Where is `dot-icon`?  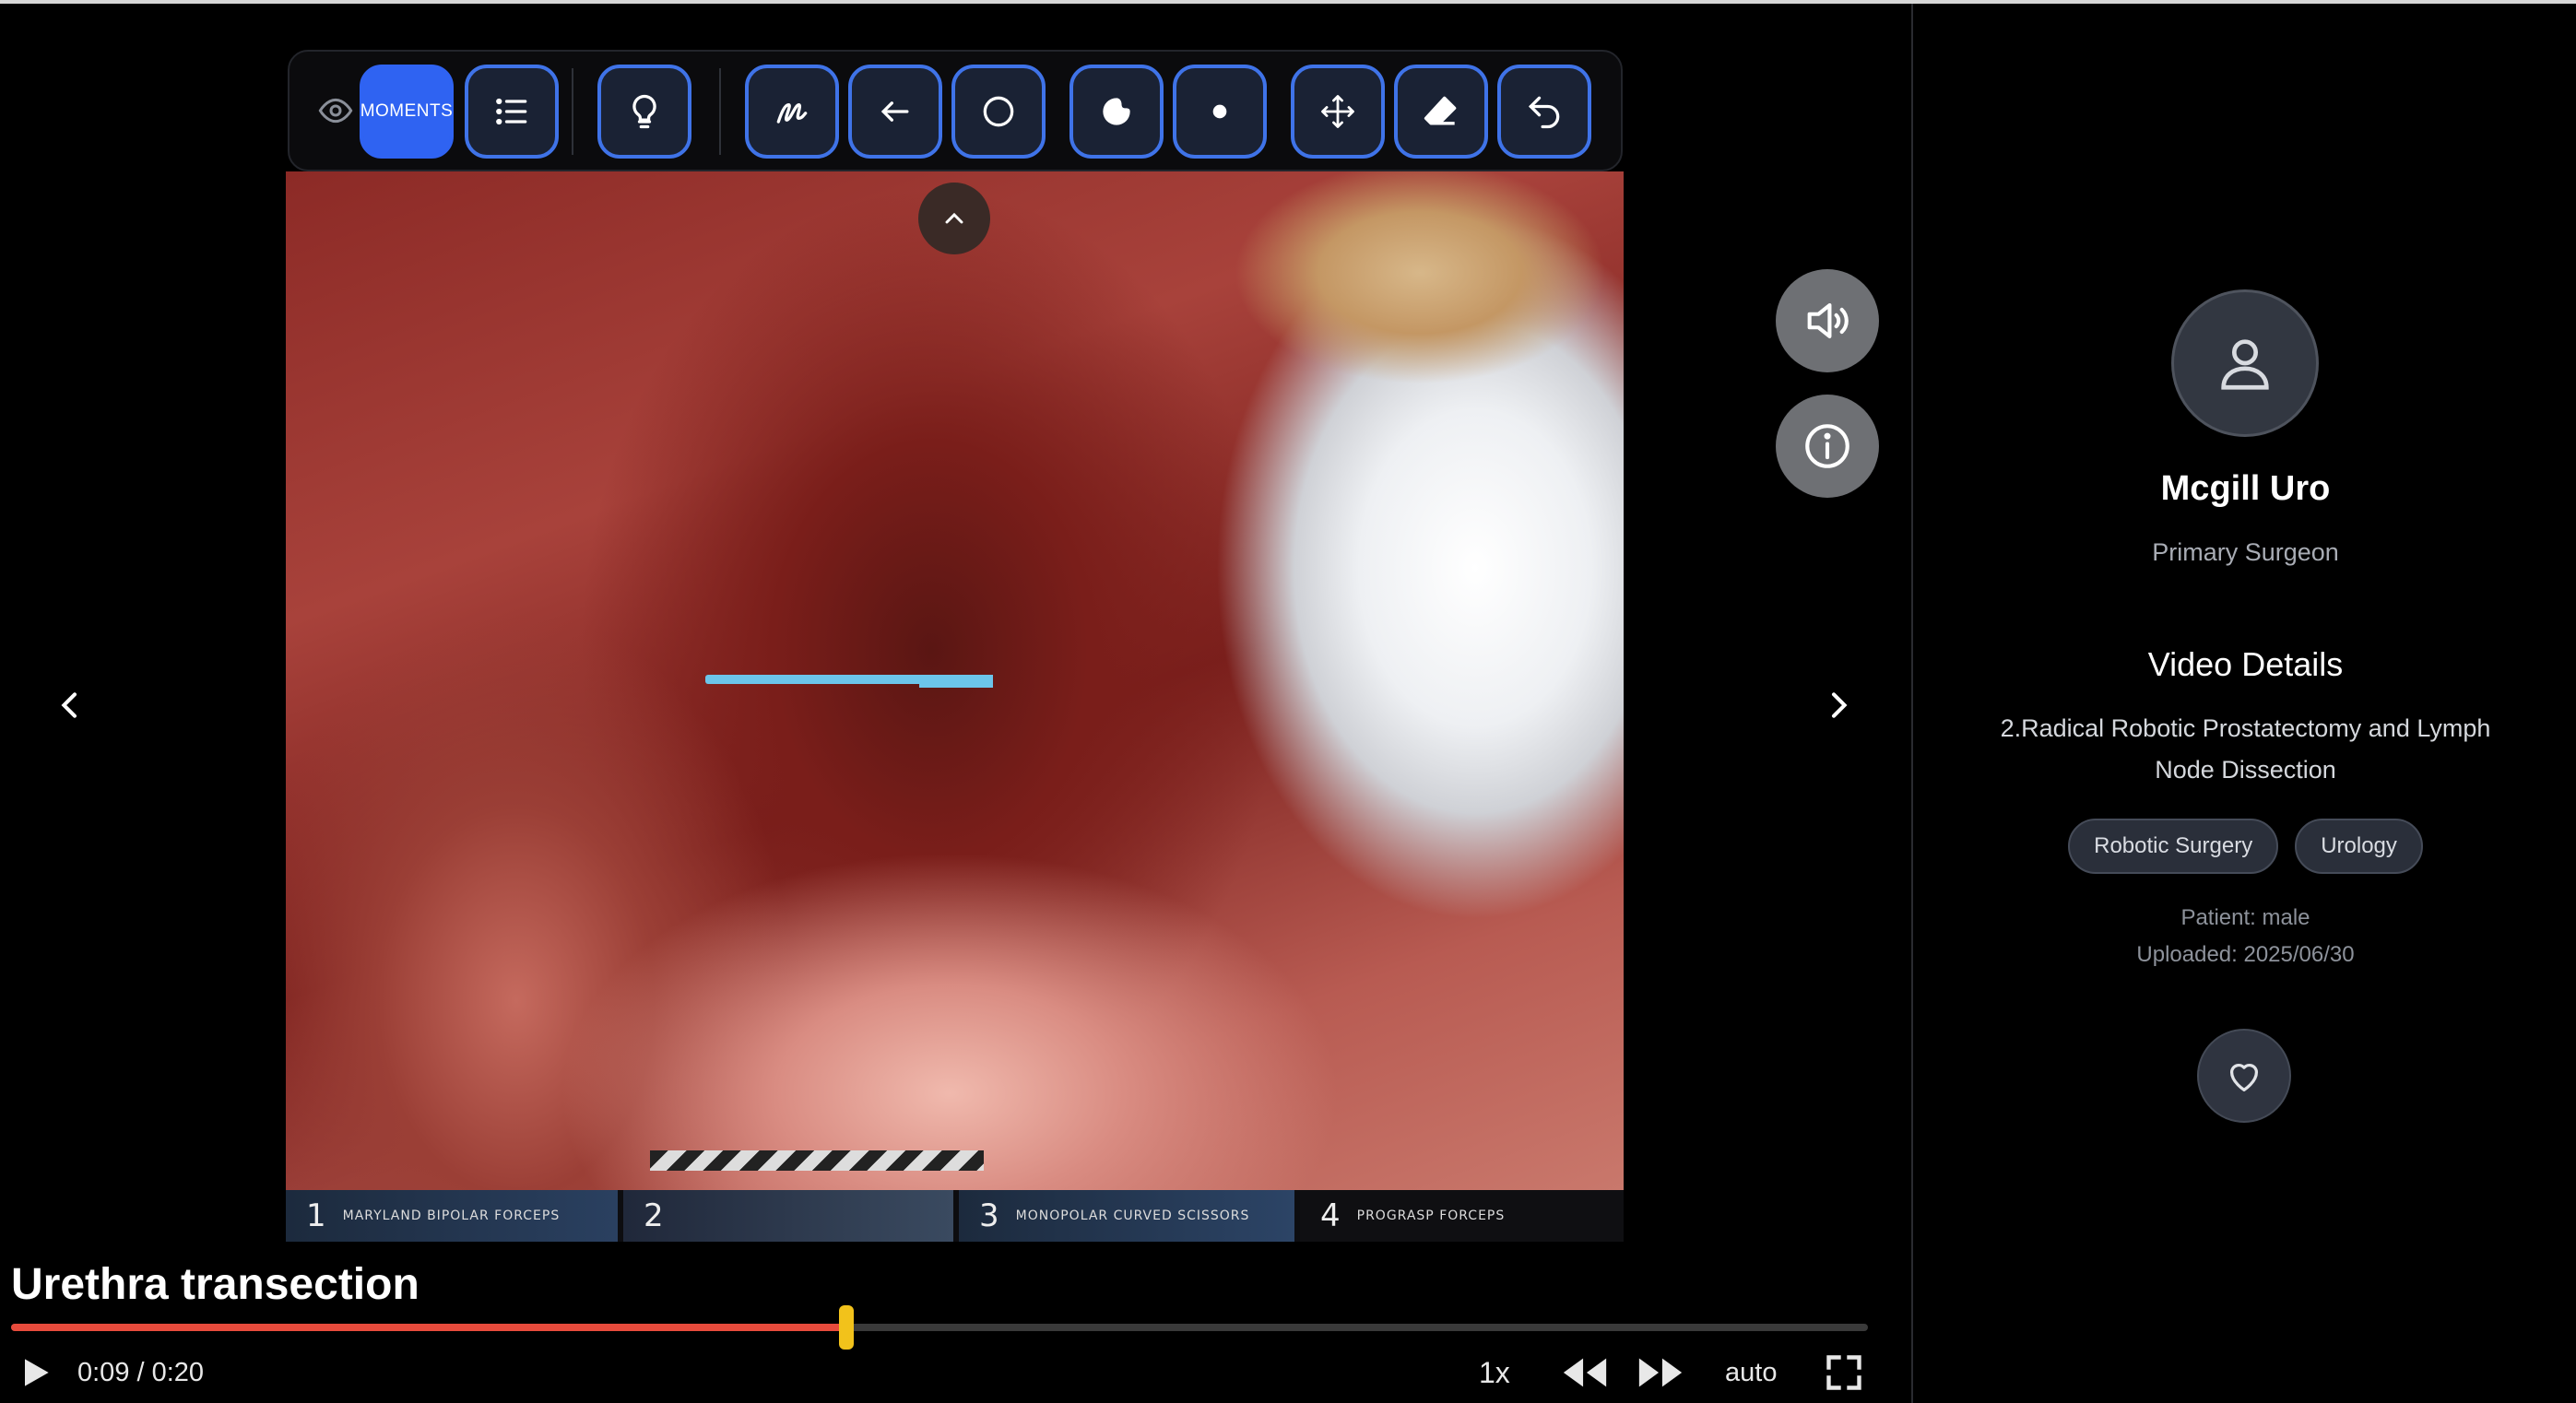
dot-icon is located at coordinates (1219, 111).